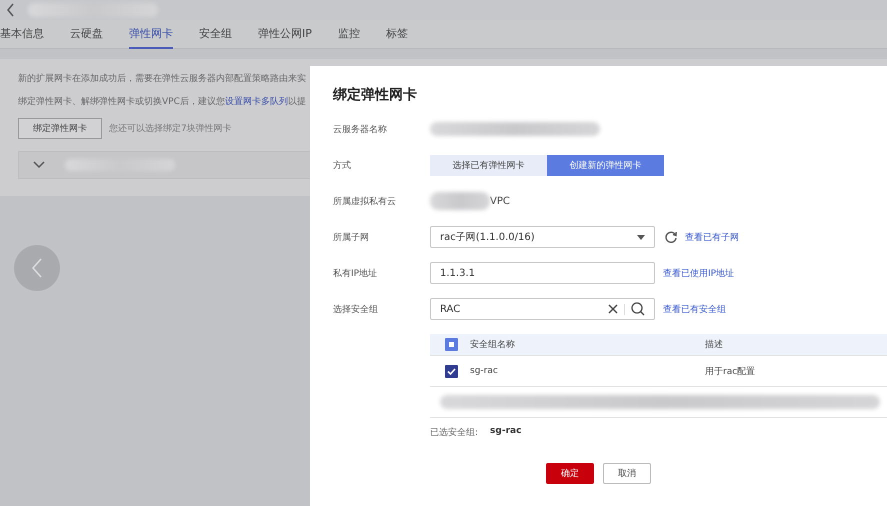  What do you see at coordinates (542, 273) in the screenshot?
I see `ip-input-field: 1.1.3.1` at bounding box center [542, 273].